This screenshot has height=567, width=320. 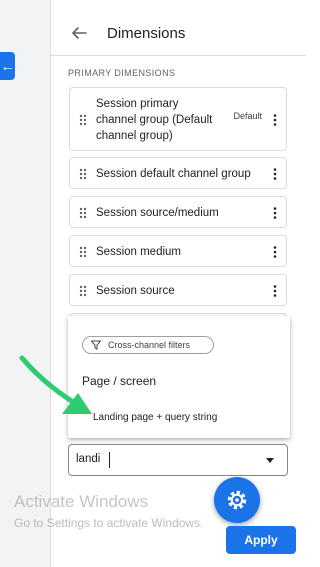 What do you see at coordinates (122, 73) in the screenshot?
I see `section-label: PRIMARY DIMENSIONS` at bounding box center [122, 73].